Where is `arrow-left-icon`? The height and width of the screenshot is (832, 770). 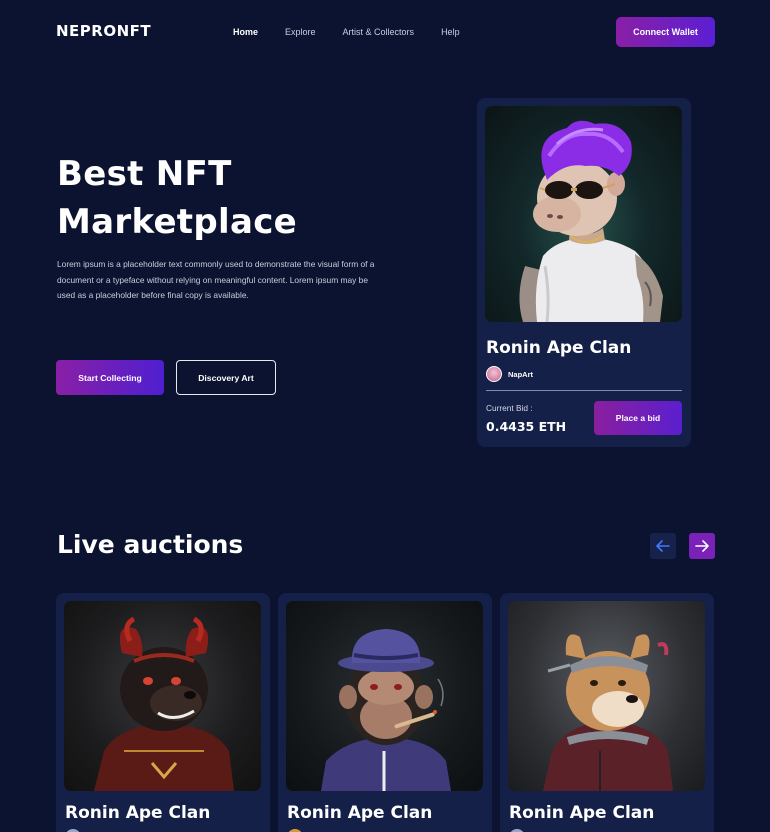
arrow-left-icon is located at coordinates (663, 546).